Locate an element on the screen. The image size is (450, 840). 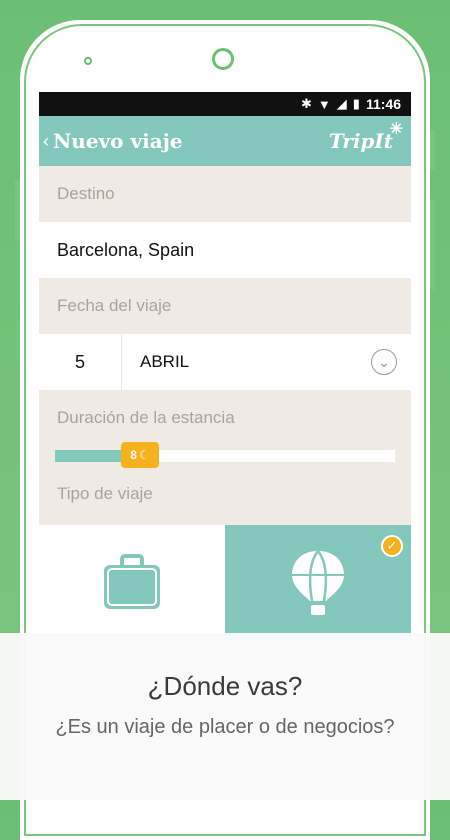
slider-track: 8 ☾ is located at coordinates (225, 455).